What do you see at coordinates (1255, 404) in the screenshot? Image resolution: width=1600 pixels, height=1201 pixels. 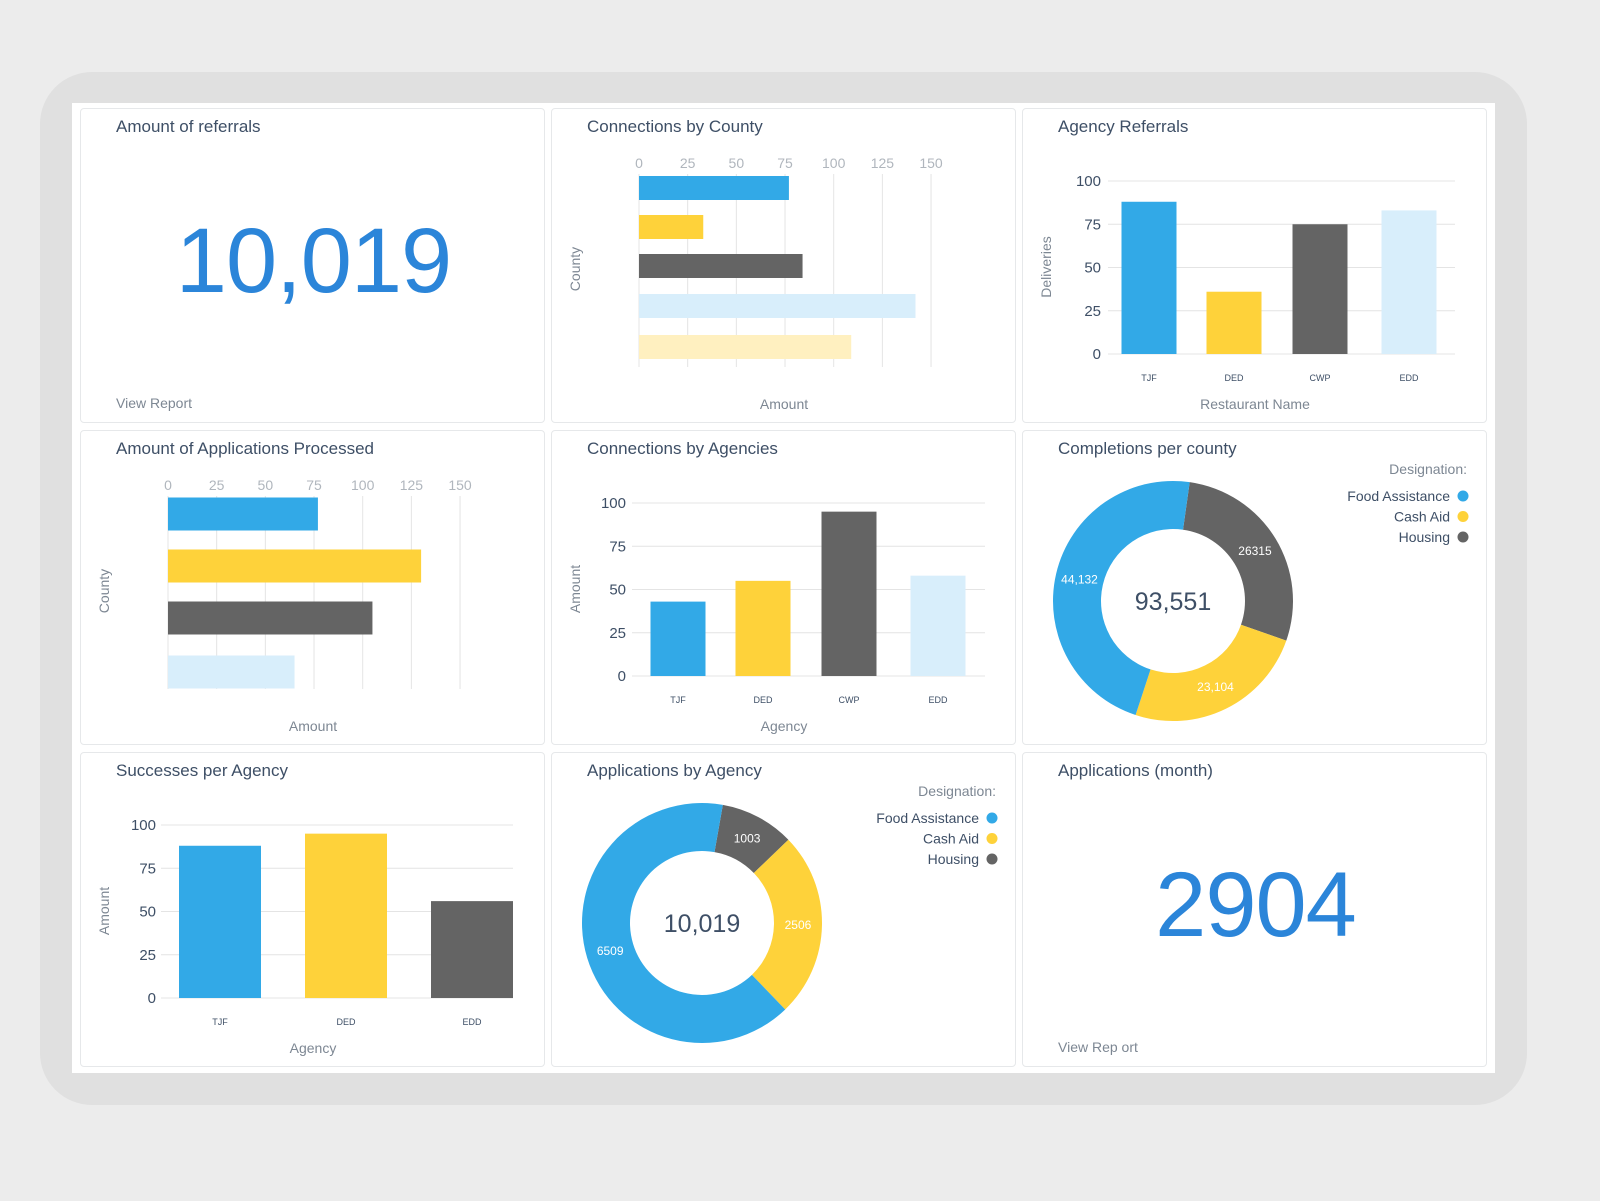 I see `x-axis-label: Restaurant Name` at bounding box center [1255, 404].